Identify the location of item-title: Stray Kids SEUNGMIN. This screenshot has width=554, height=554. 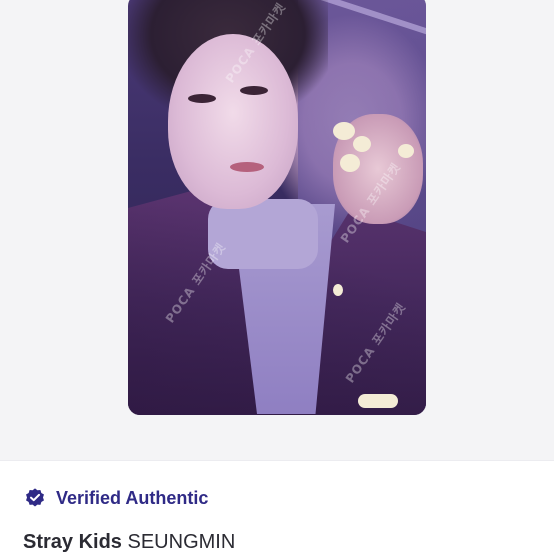
(129, 542).